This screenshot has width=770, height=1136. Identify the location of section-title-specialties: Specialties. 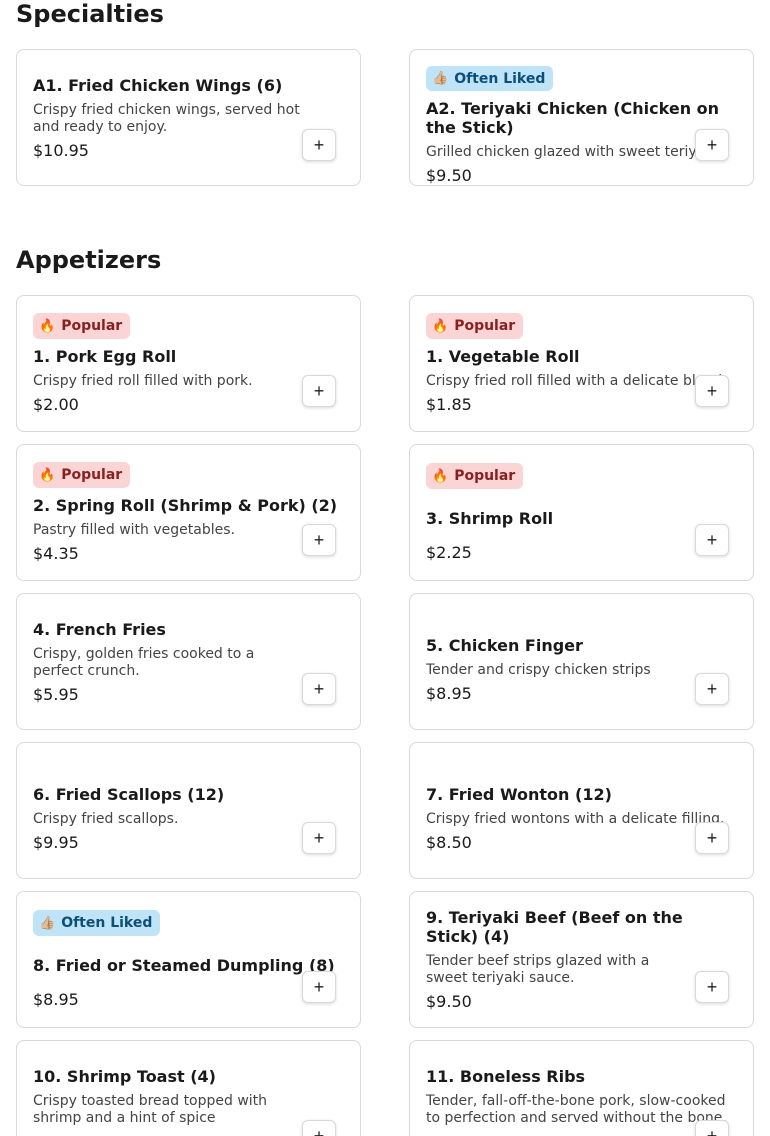
(90, 14).